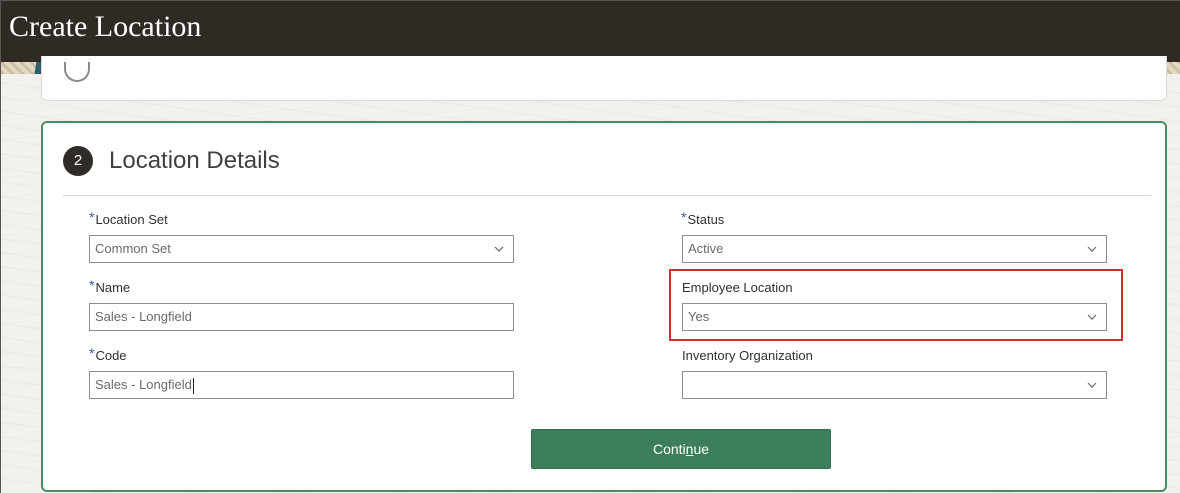 The height and width of the screenshot is (493, 1180). Describe the element at coordinates (681, 449) in the screenshot. I see `continue-button: Continue` at that location.